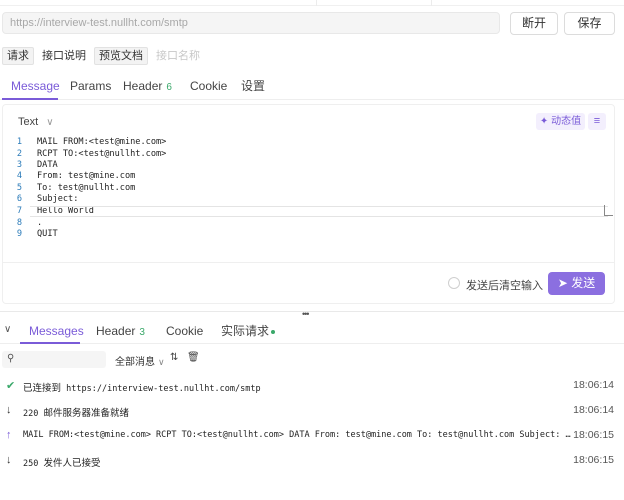  Describe the element at coordinates (30, 99) in the screenshot. I see `active-tab-indicator` at that location.